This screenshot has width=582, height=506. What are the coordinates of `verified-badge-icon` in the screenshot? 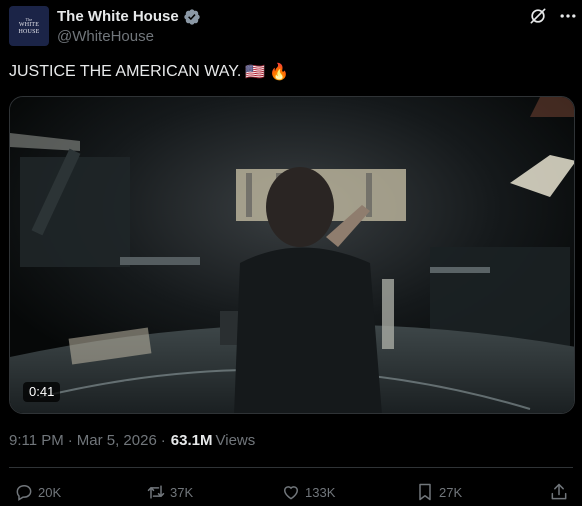 It's located at (191, 16).